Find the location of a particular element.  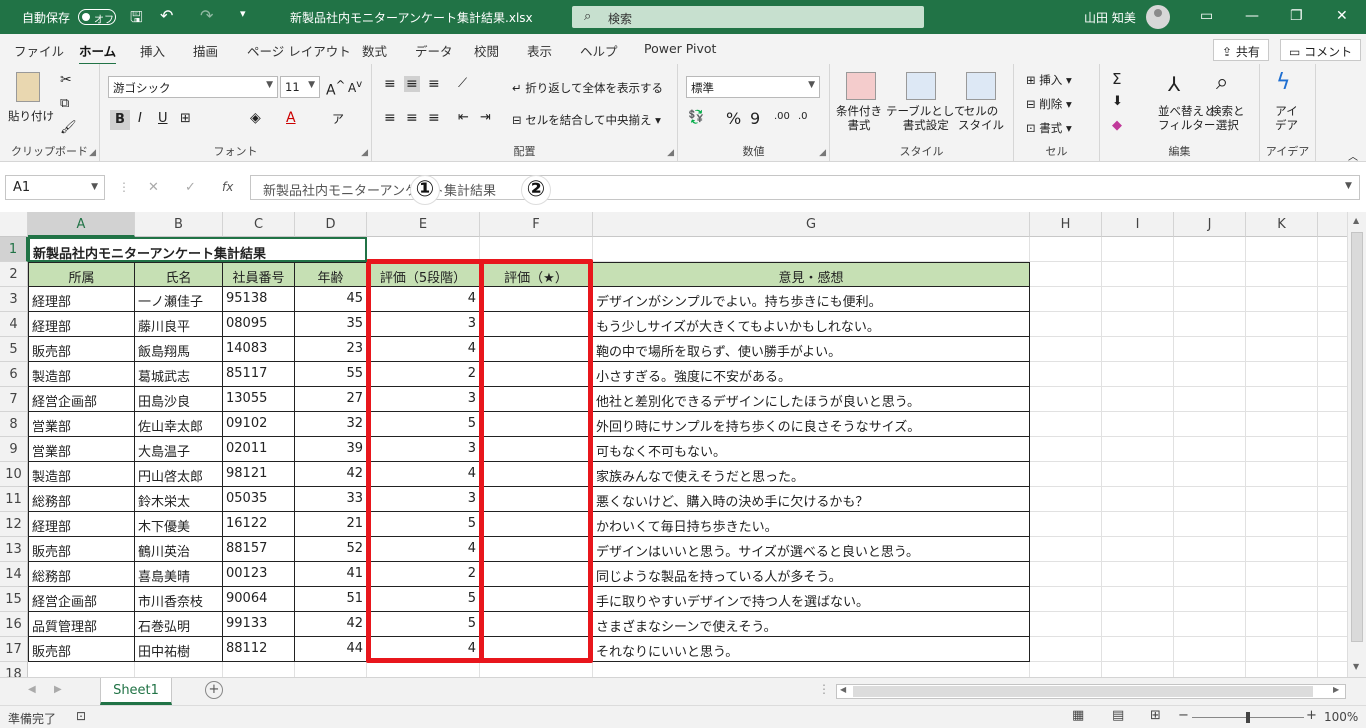

bold-icon: B is located at coordinates (120, 120).